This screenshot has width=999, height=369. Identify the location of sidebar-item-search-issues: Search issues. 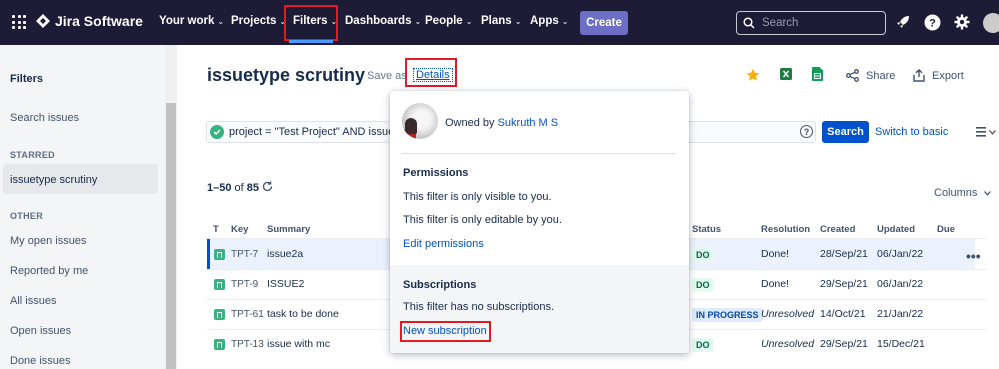
(44, 118).